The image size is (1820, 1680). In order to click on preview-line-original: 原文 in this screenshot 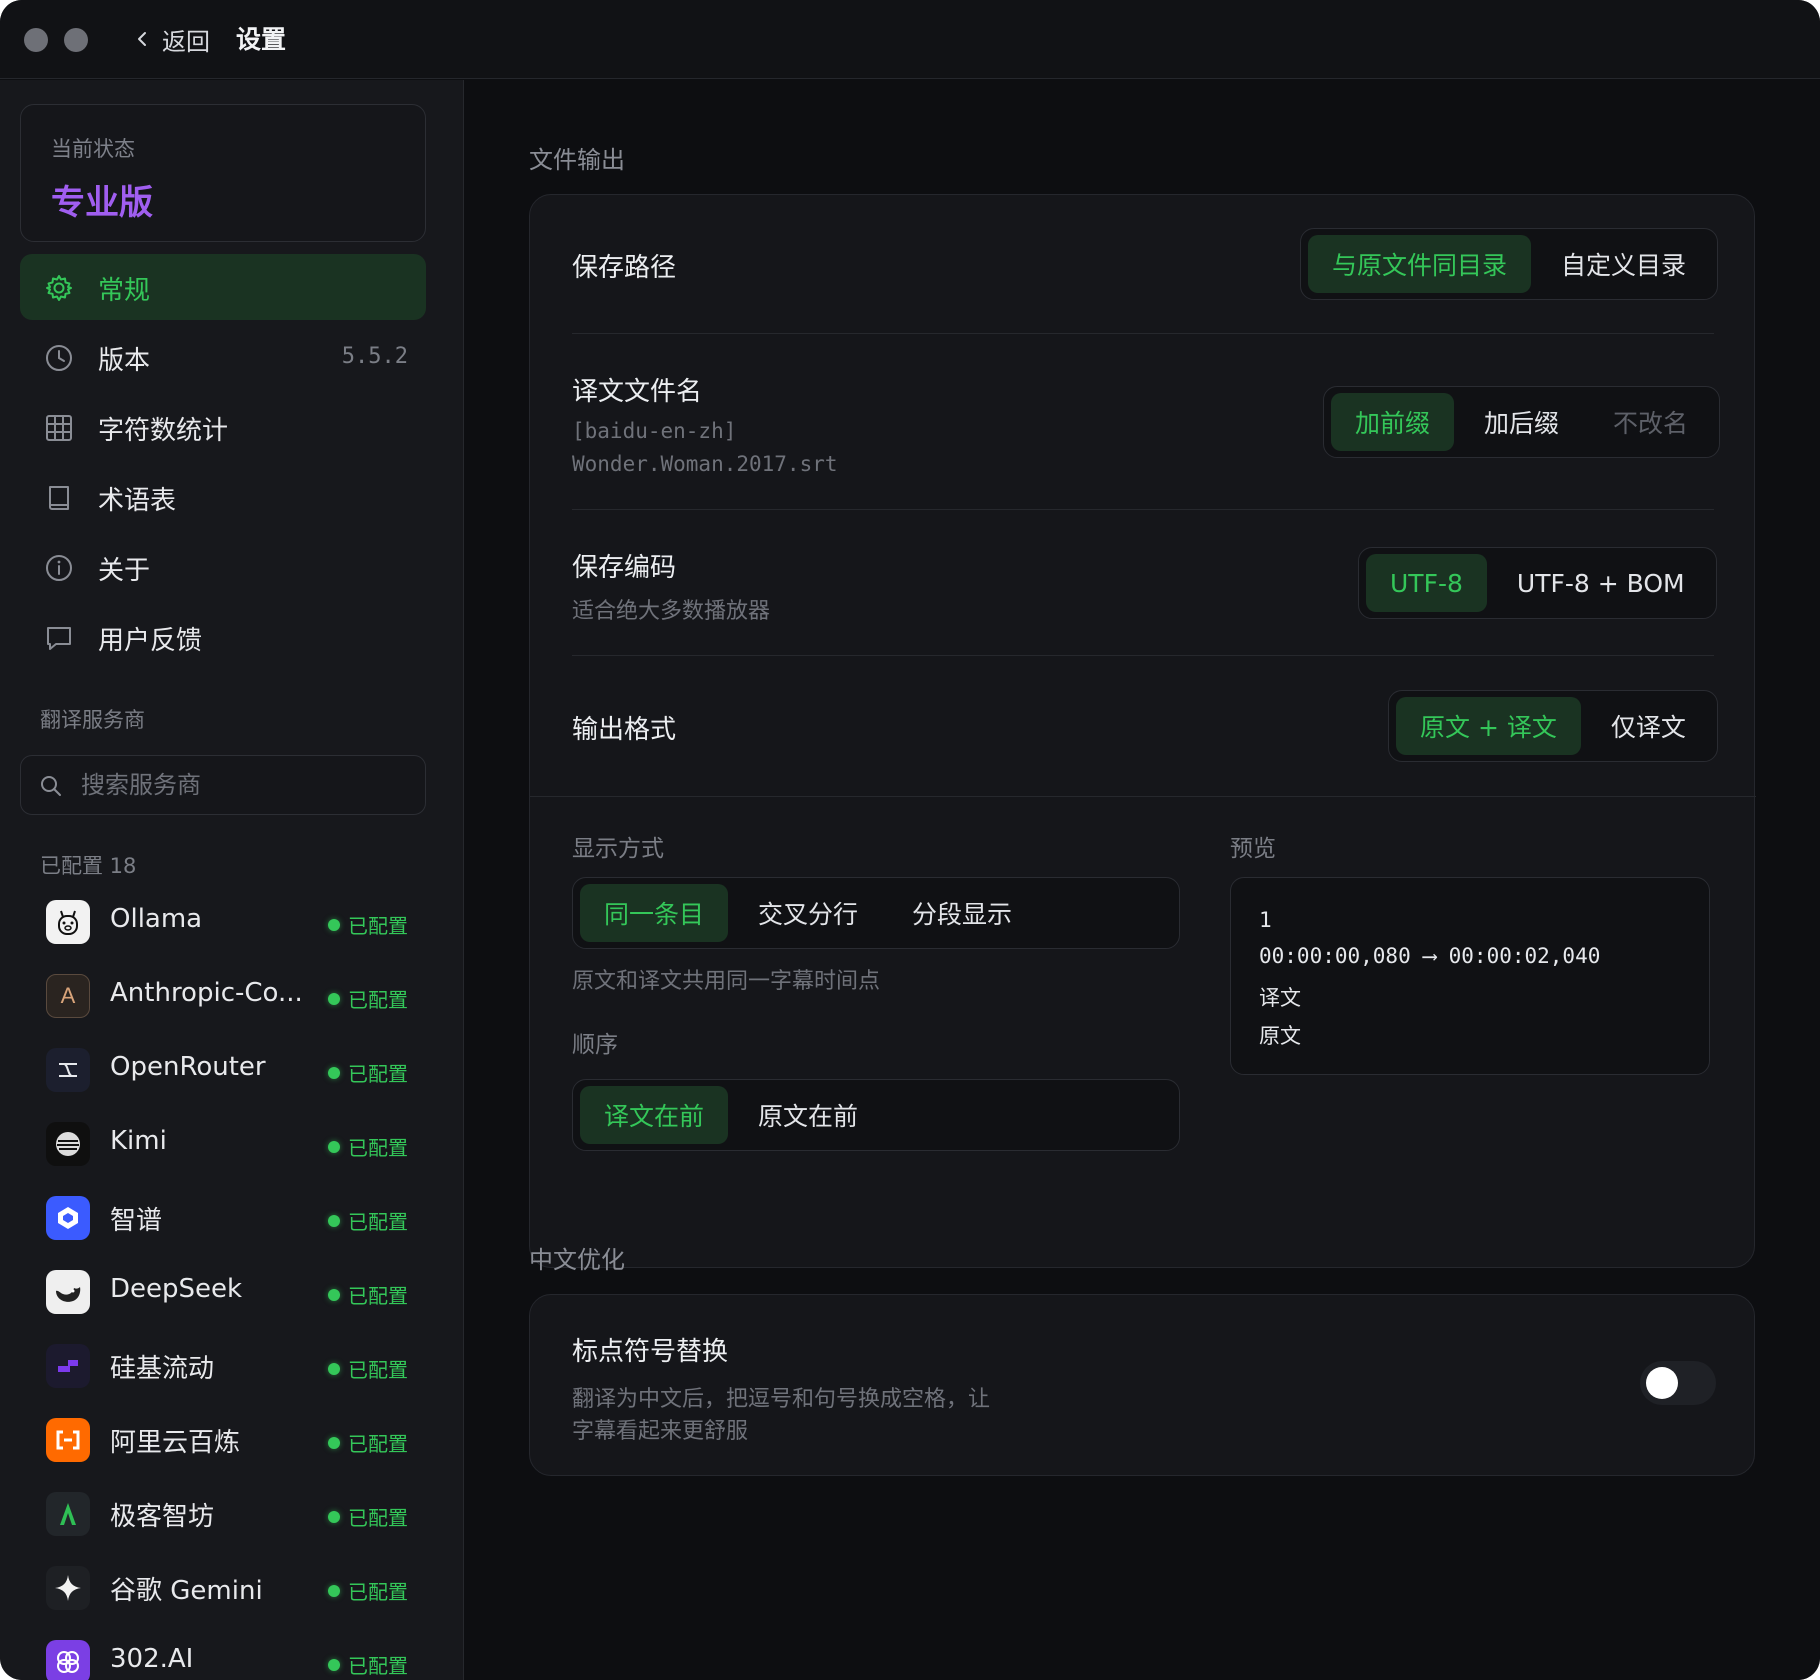, I will do `click(1280, 1036)`.